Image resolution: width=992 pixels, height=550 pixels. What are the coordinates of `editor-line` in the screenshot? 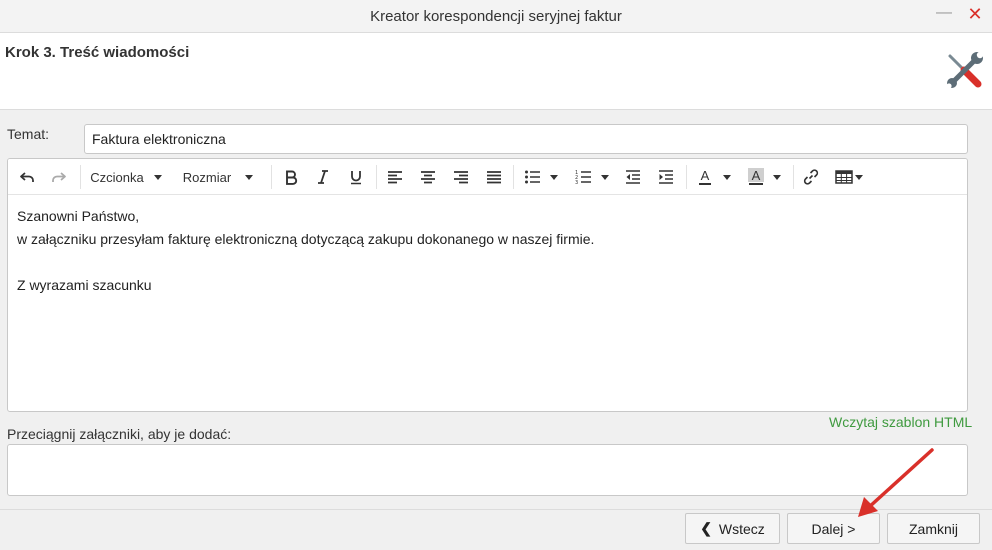 It's located at (487, 262).